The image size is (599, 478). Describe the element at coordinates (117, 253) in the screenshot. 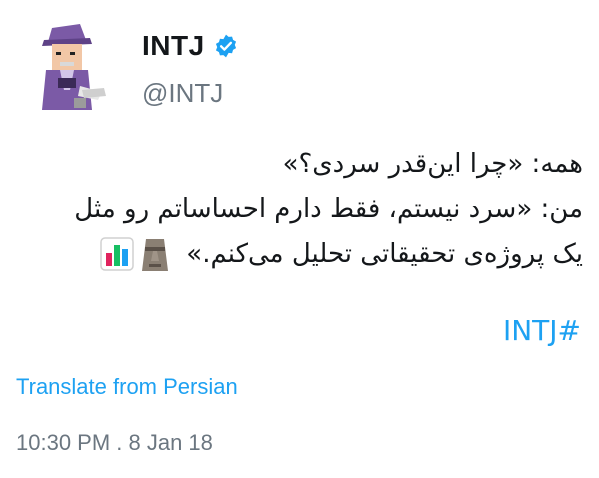

I see `bar-chart-icon` at that location.